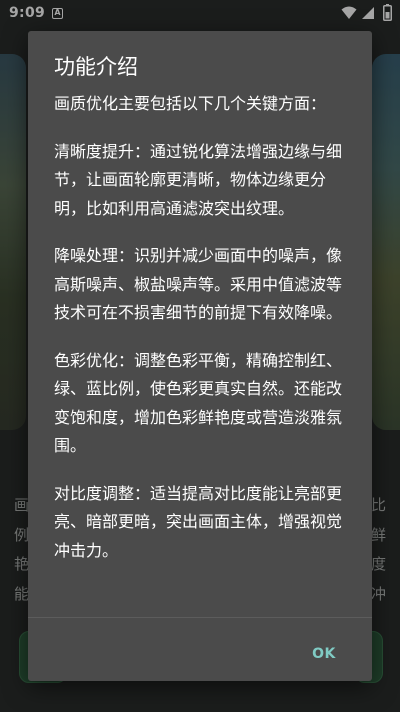  What do you see at coordinates (200, 617) in the screenshot?
I see `dialog-divider` at bounding box center [200, 617].